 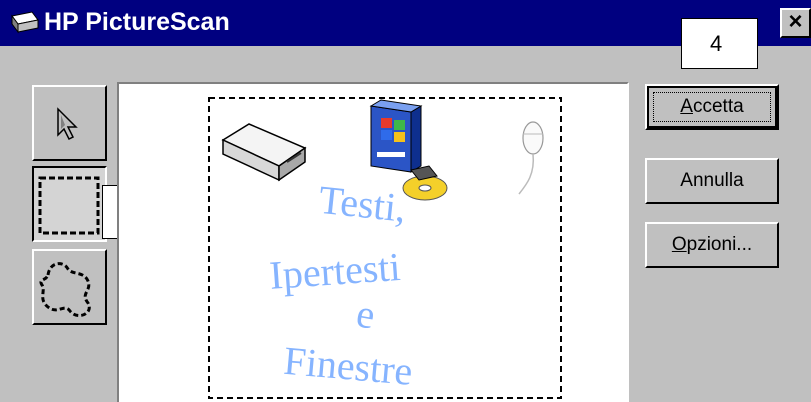 I want to click on rectangle-select-tool-button, so click(x=69, y=204).